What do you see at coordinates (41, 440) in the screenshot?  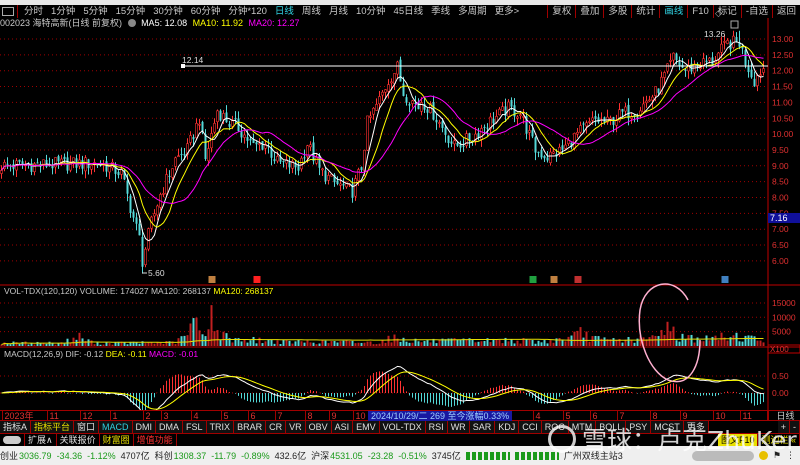 I see `expand-button: 扩展∧` at bounding box center [41, 440].